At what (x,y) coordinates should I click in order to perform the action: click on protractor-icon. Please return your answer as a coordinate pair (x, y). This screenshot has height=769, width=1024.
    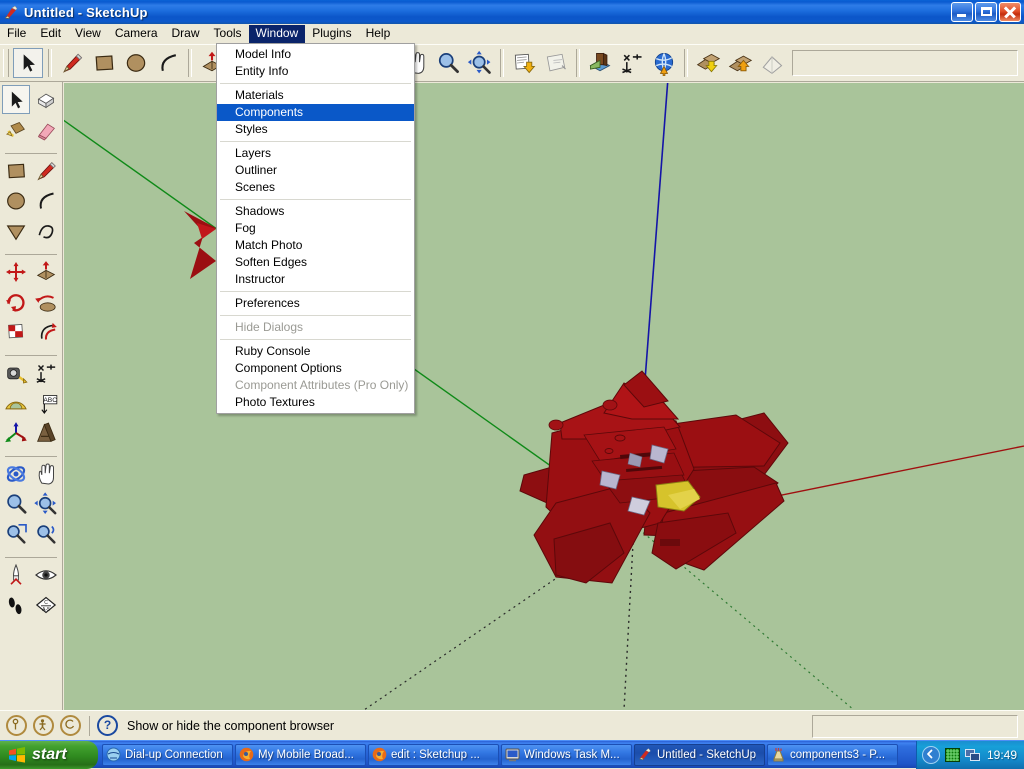
    Looking at the image, I should click on (16, 402).